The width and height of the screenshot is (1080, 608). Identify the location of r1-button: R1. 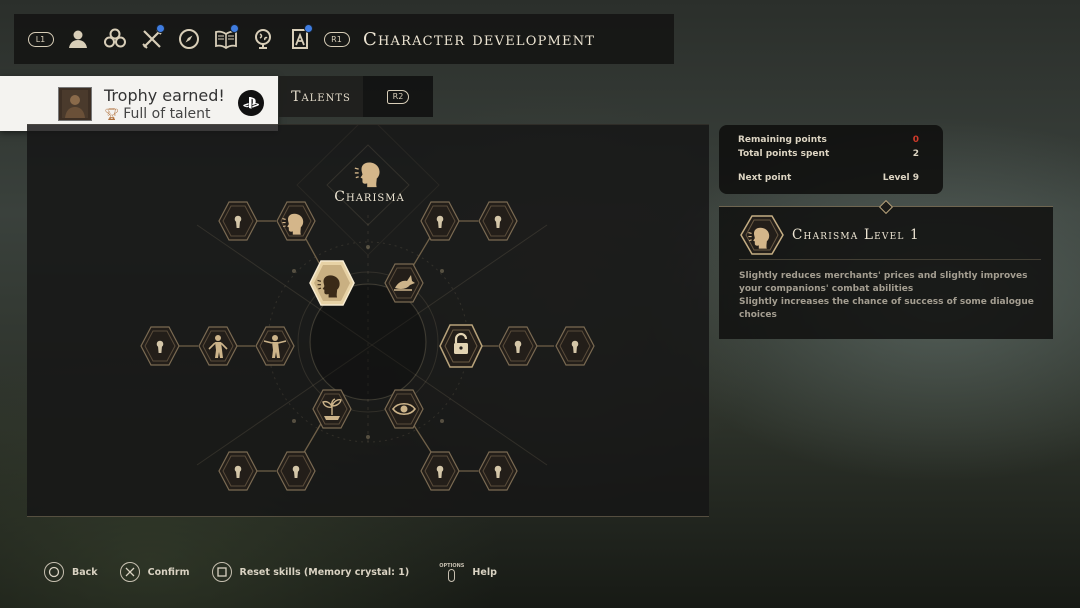
(336, 39).